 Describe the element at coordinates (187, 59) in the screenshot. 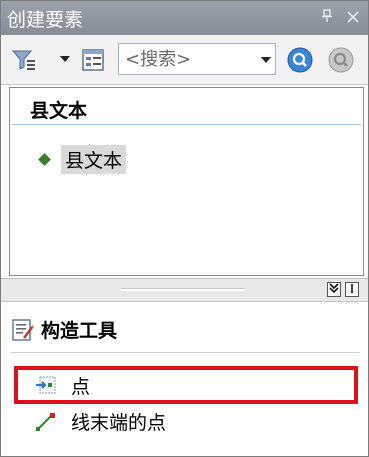

I see `search-input` at that location.